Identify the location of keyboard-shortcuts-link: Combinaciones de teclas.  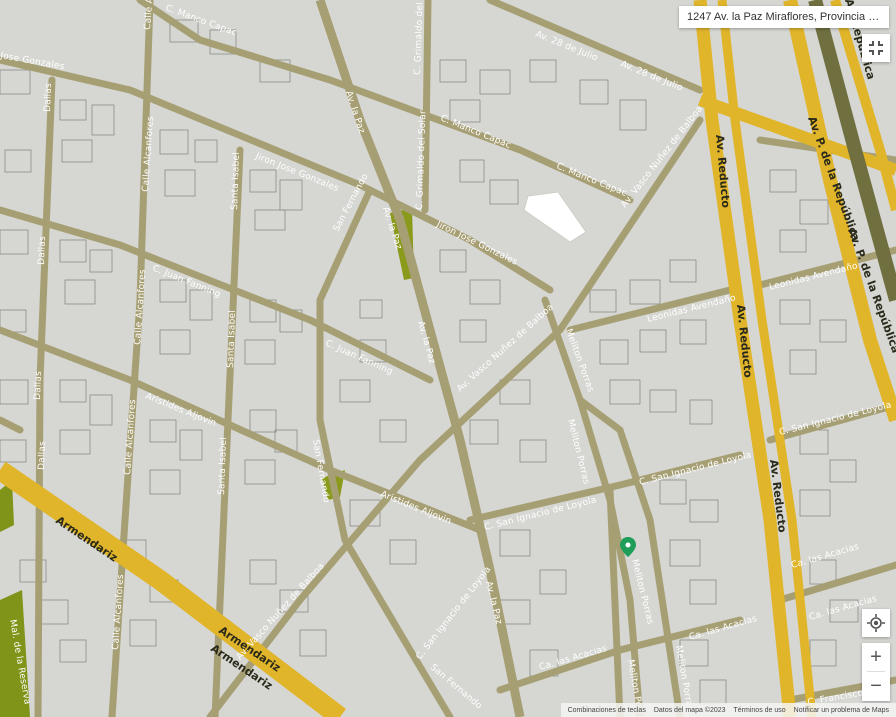
(607, 710).